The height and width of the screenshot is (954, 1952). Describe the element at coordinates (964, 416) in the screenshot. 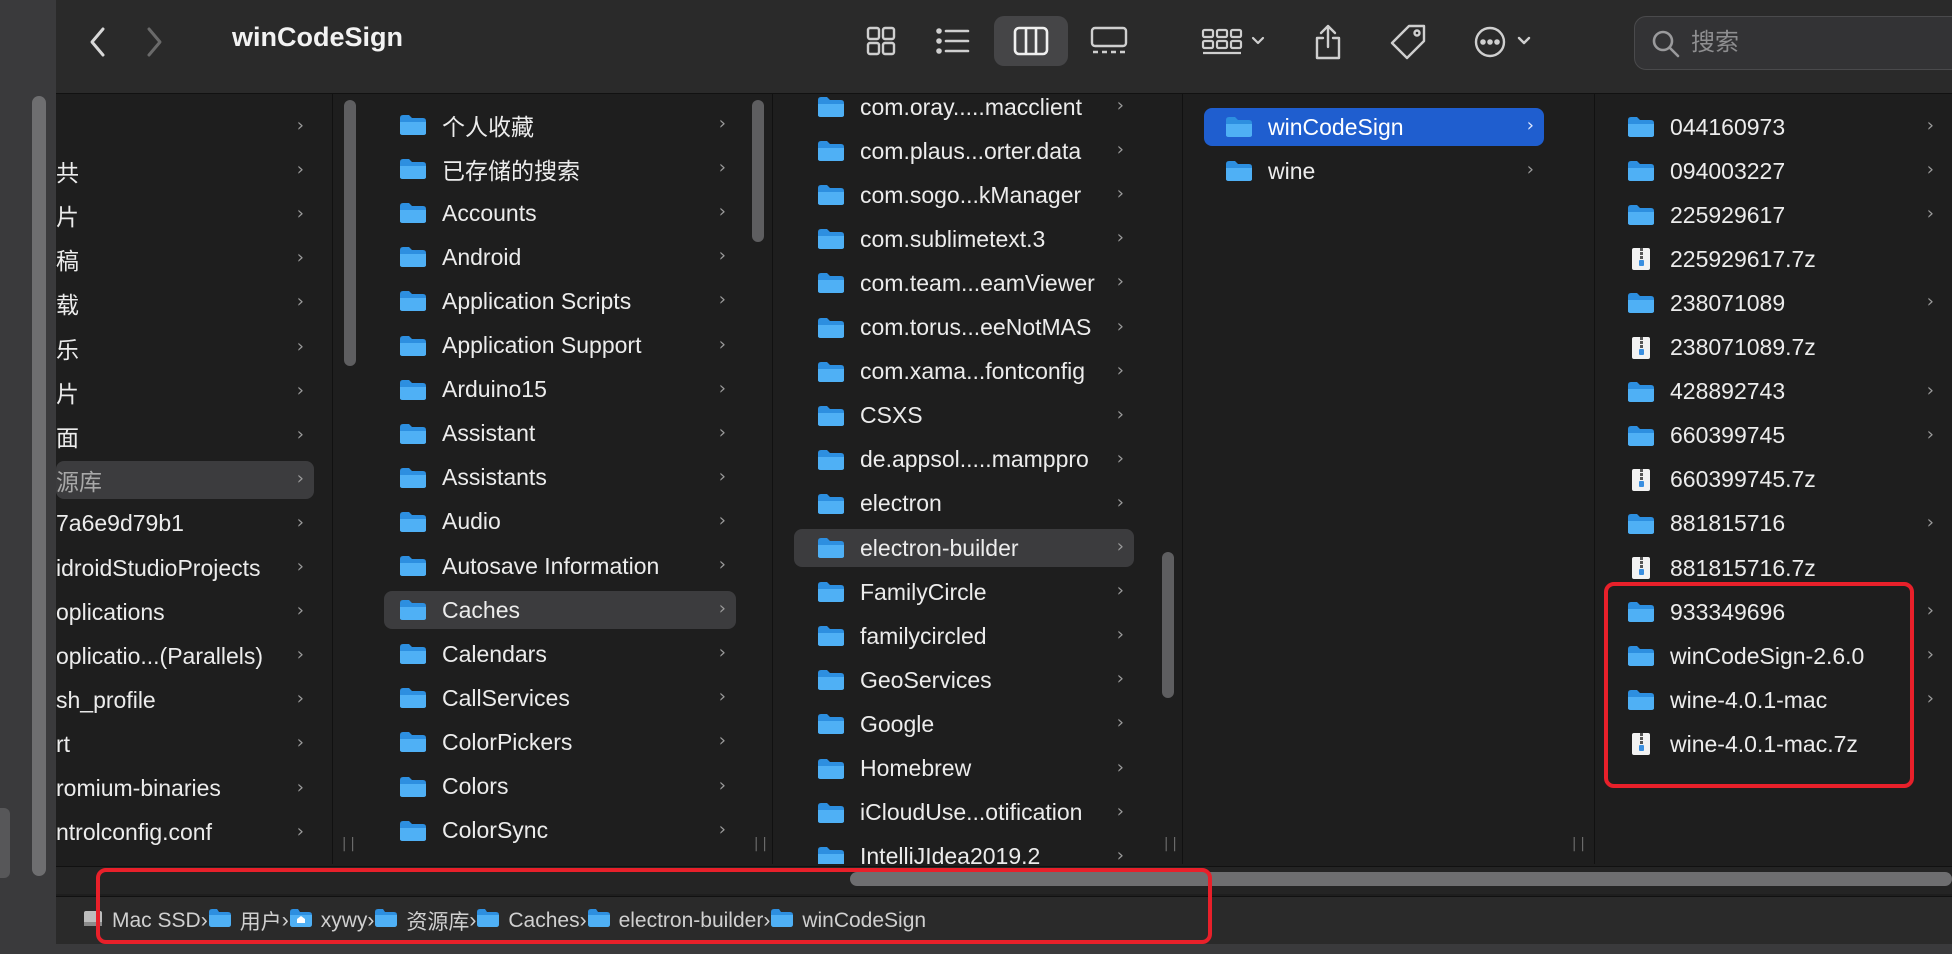

I see `list-item: CSXS ›` at that location.